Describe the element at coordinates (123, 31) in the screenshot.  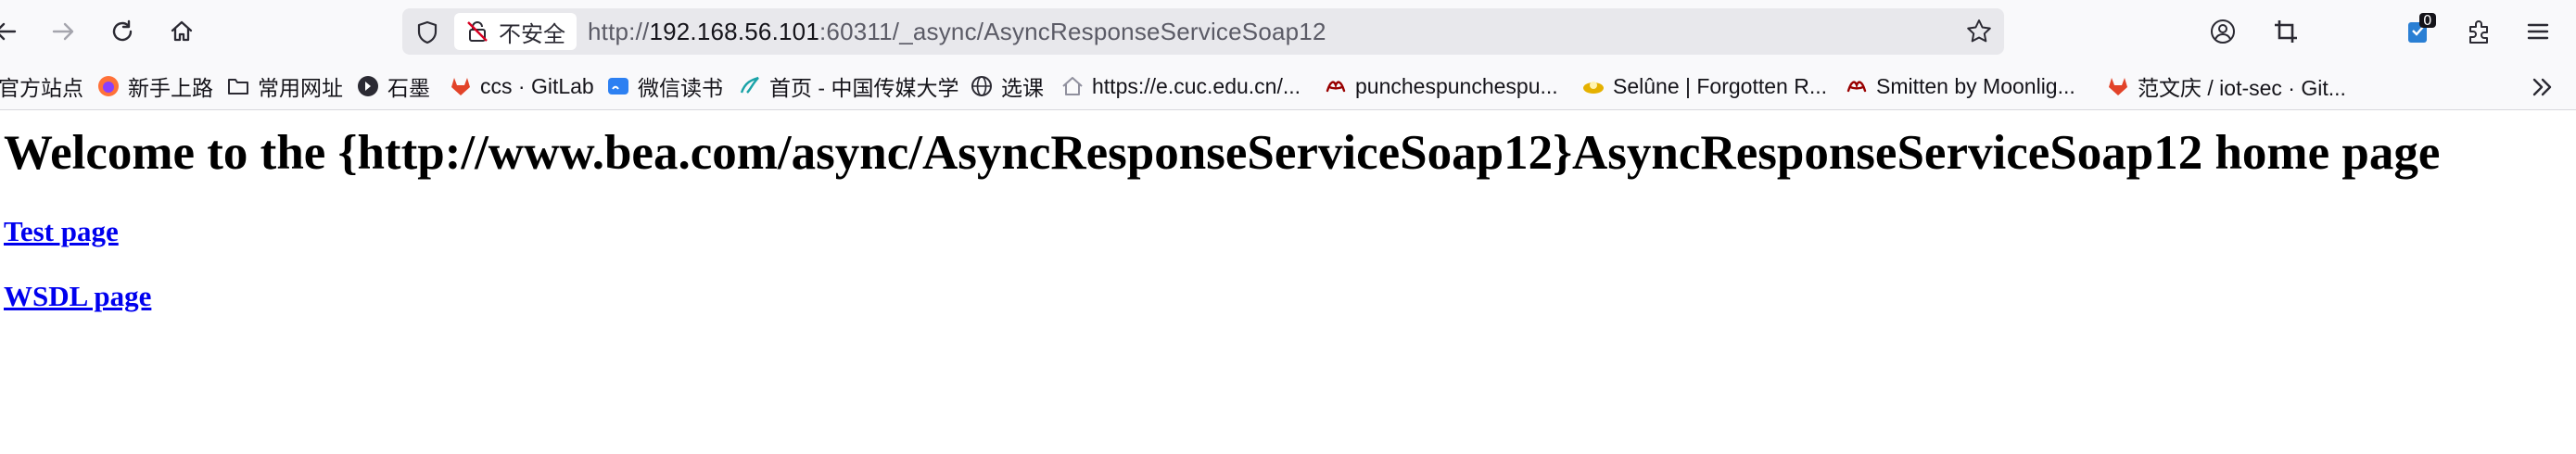
I see `reload-icon` at that location.